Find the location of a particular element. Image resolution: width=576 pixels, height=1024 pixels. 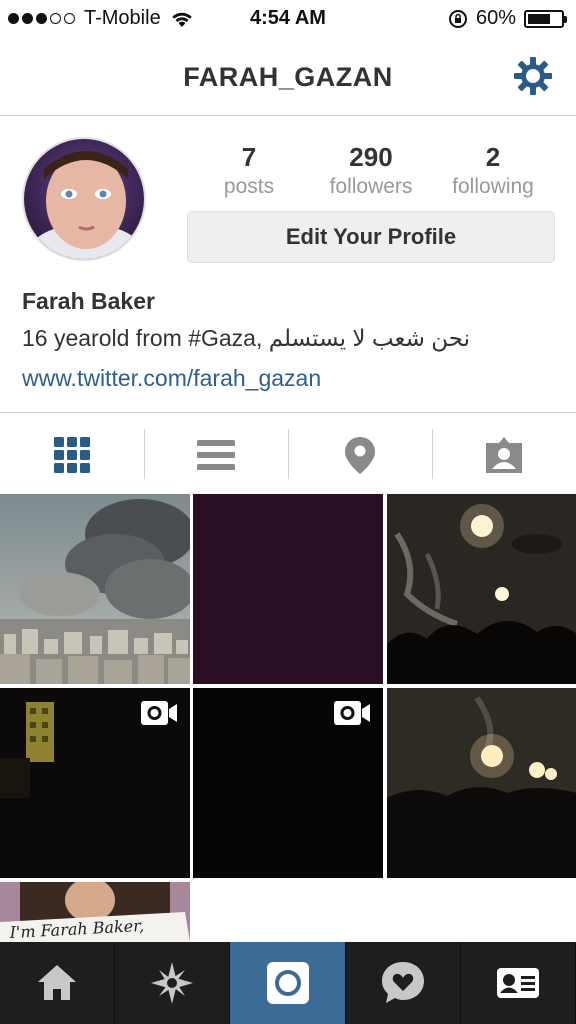

tab-explore is located at coordinates (173, 983).